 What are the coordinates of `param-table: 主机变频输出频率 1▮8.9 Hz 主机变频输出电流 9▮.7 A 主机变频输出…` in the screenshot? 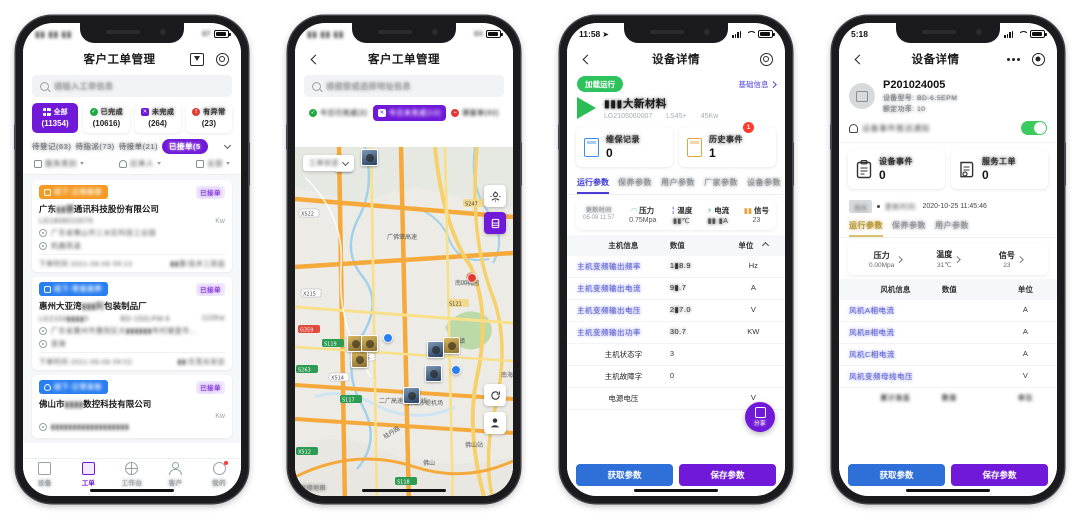 It's located at (676, 333).